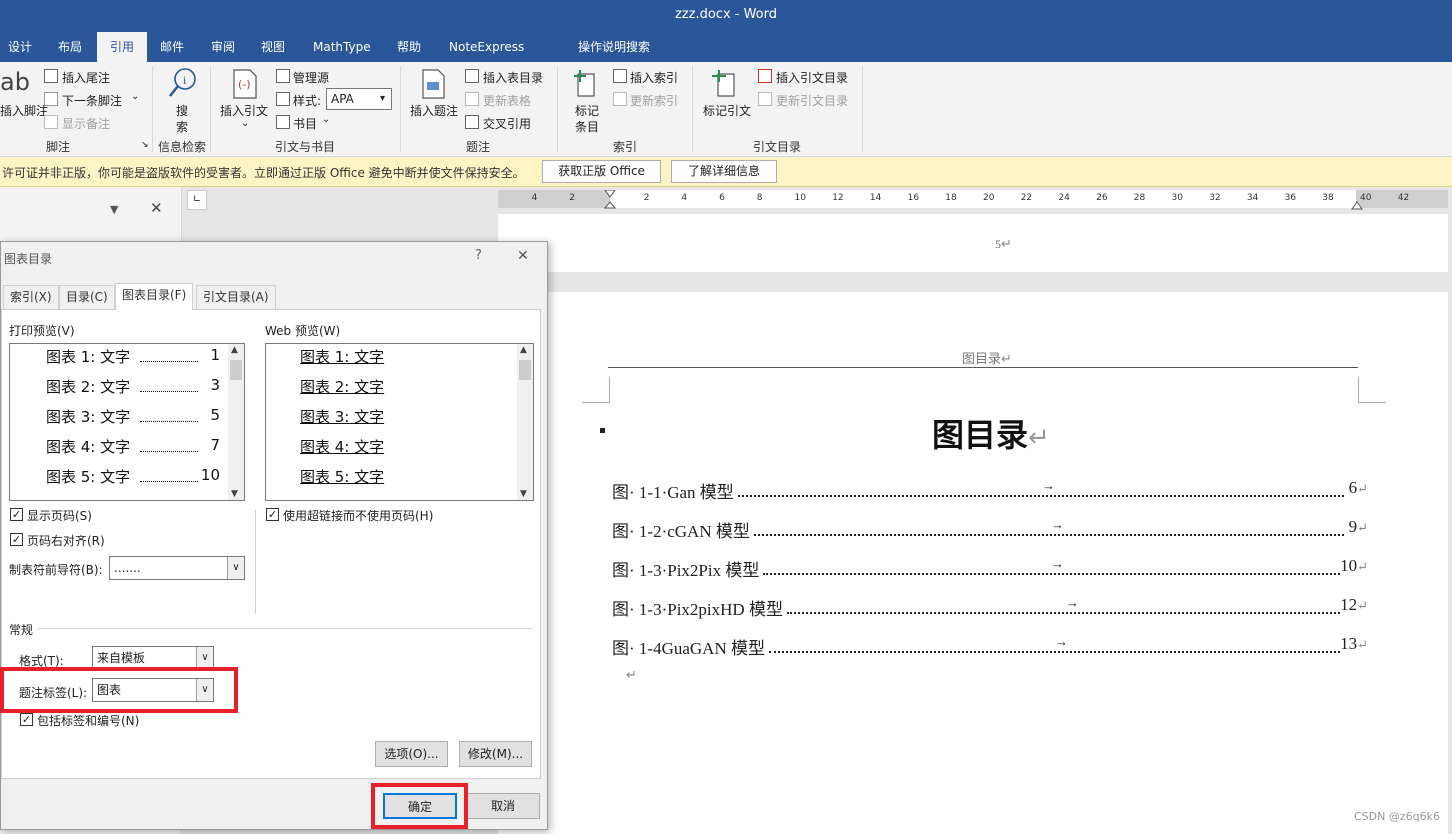 This screenshot has height=834, width=1452. Describe the element at coordinates (513, 77) in the screenshot. I see `insert-table-of-figures-button: 插入表目录` at that location.